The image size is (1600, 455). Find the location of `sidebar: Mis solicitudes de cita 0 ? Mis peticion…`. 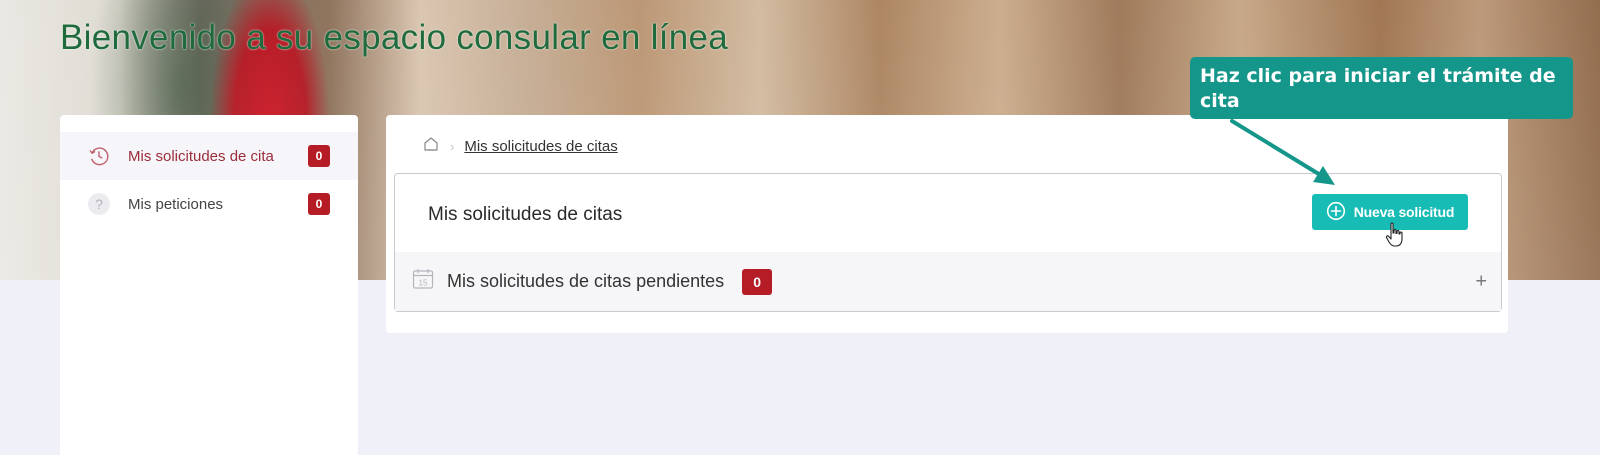

sidebar: Mis solicitudes de cita 0 ? Mis peticion… is located at coordinates (209, 285).